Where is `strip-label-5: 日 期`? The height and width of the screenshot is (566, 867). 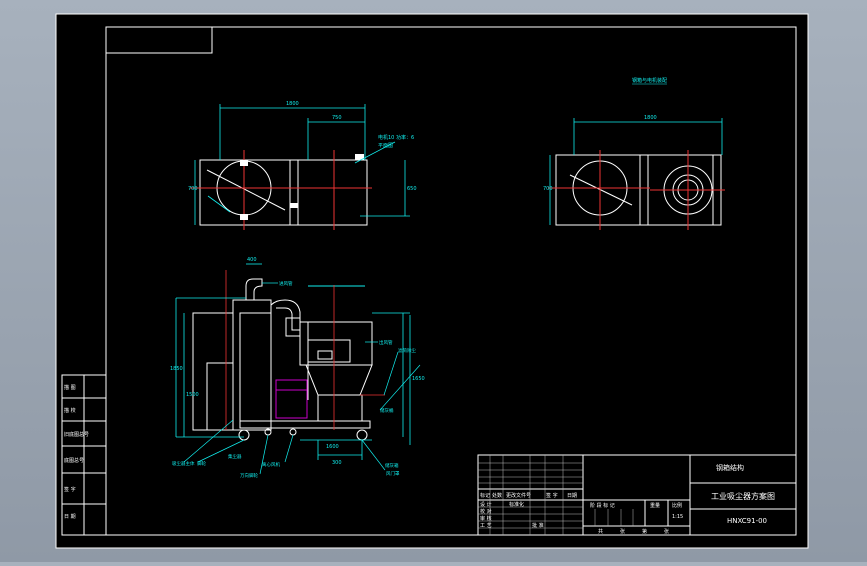
strip-label-5: 日 期 is located at coordinates (70, 517).